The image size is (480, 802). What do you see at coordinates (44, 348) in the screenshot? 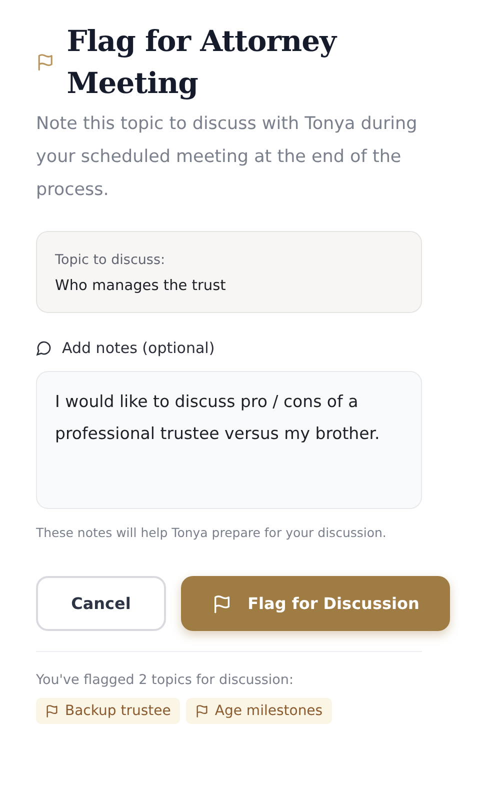
I see `speech-bubble-icon` at bounding box center [44, 348].